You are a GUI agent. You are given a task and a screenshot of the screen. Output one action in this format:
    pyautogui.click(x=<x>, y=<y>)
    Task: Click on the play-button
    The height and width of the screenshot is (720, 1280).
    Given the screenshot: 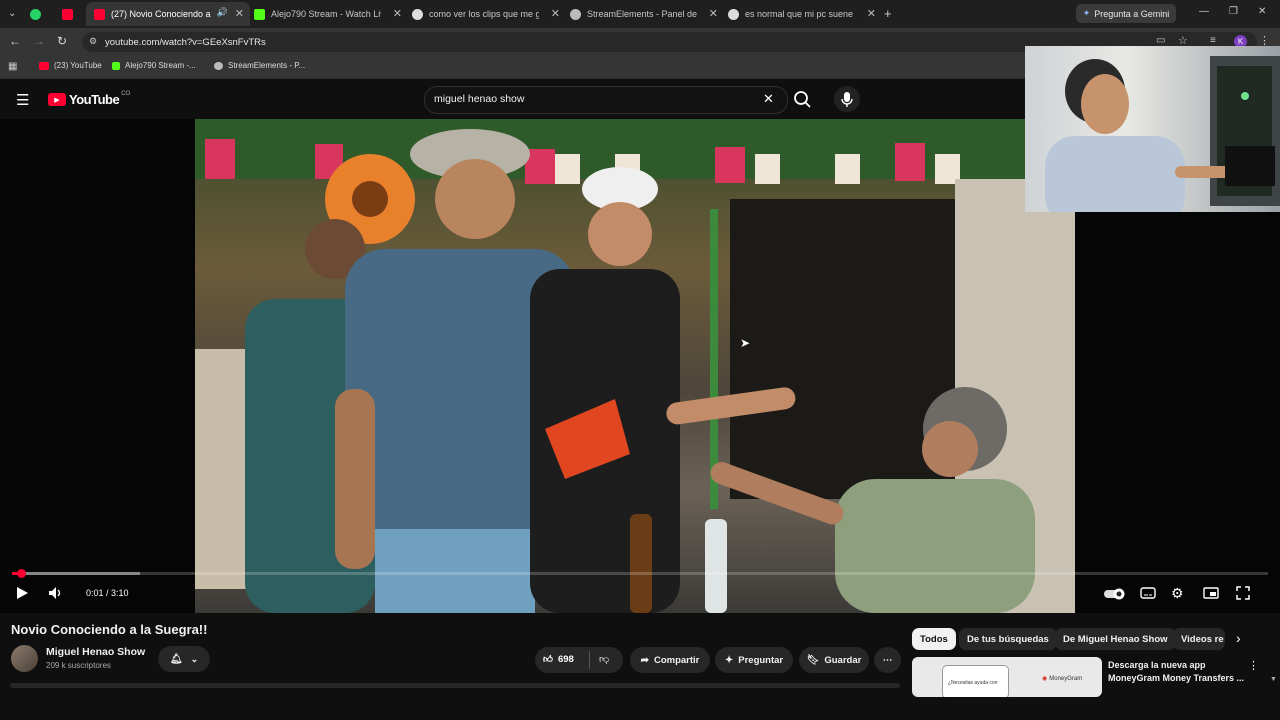 What is the action you would take?
    pyautogui.click(x=22, y=595)
    